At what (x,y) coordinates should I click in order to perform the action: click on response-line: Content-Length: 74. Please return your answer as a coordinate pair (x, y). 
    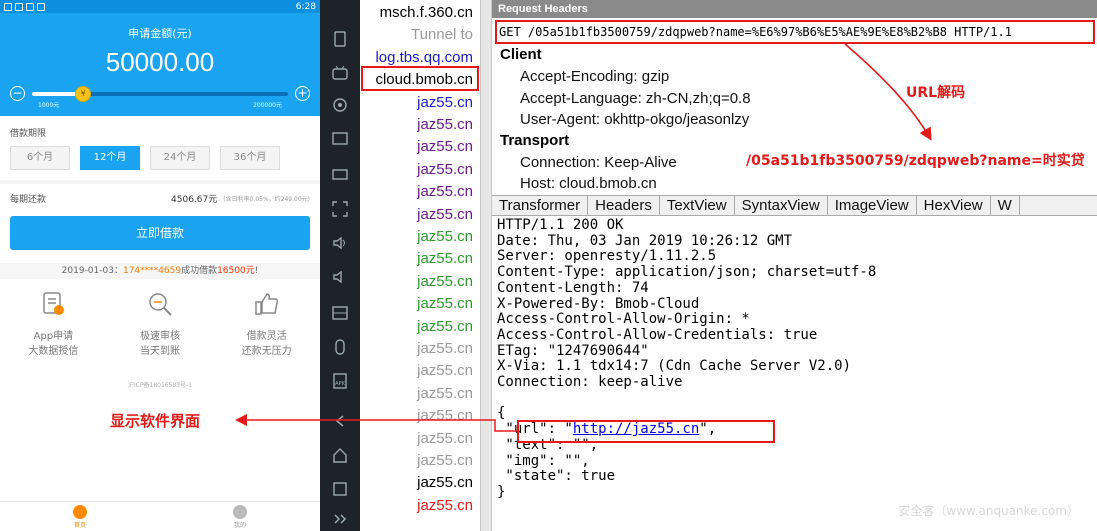
    Looking at the image, I should click on (573, 287).